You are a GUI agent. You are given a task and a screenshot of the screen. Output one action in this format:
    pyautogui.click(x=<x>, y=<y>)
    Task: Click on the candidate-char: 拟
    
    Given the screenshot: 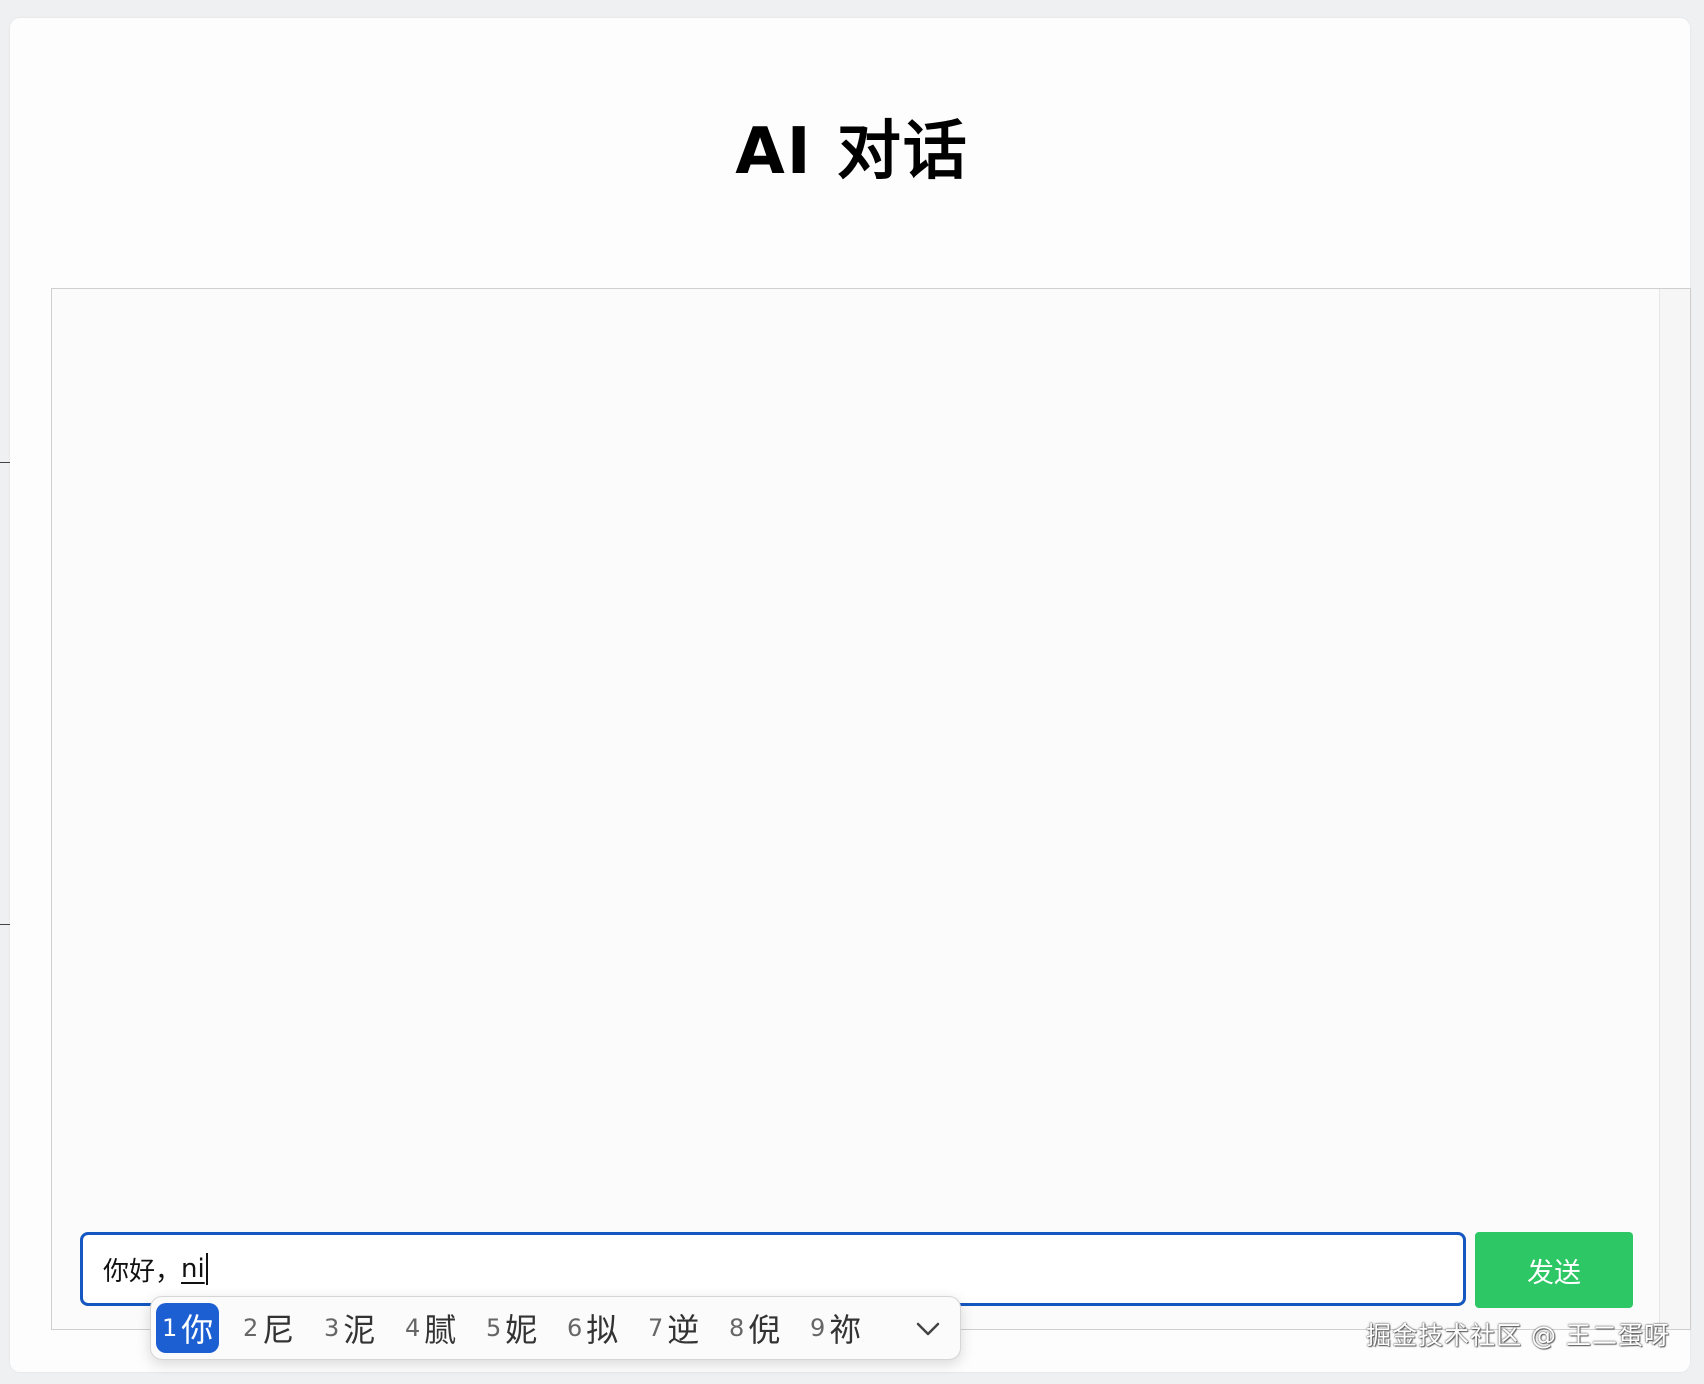 What is the action you would take?
    pyautogui.click(x=602, y=1330)
    